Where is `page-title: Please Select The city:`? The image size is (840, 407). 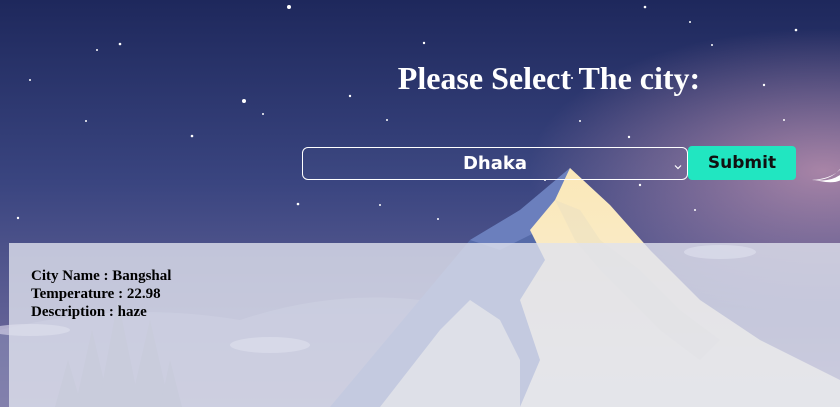 page-title: Please Select The city: is located at coordinates (549, 78).